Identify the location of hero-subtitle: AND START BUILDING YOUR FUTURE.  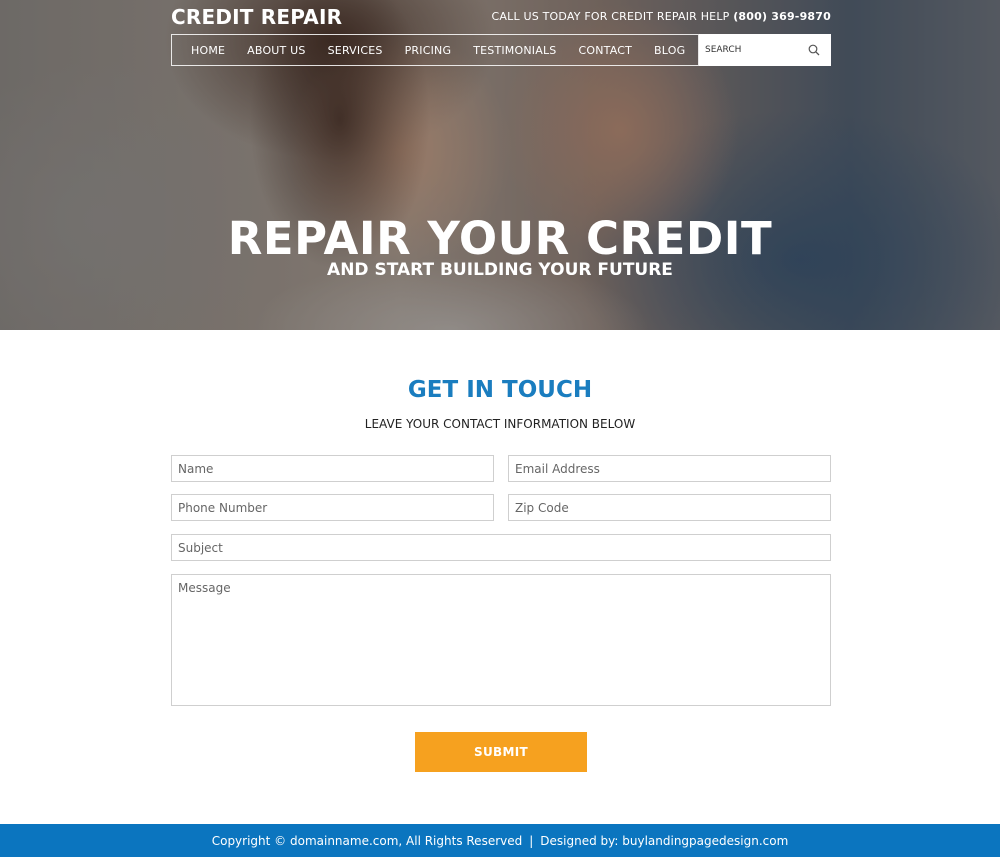
(500, 270).